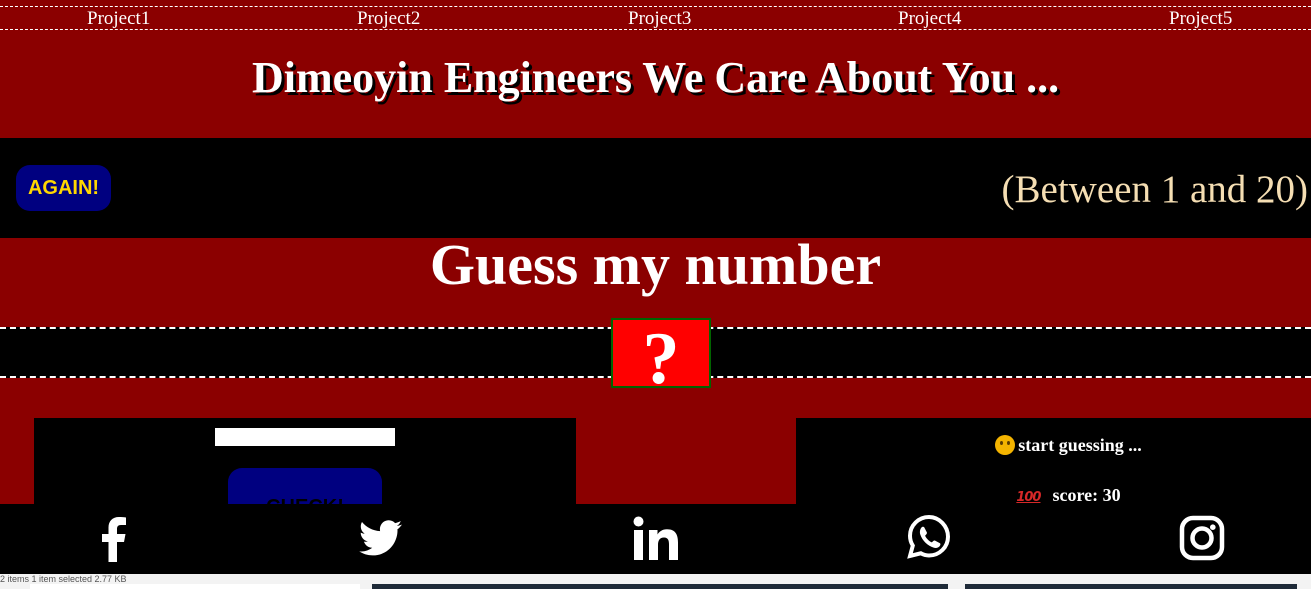 The width and height of the screenshot is (1311, 589). I want to click on linkedin-icon, so click(656, 538).